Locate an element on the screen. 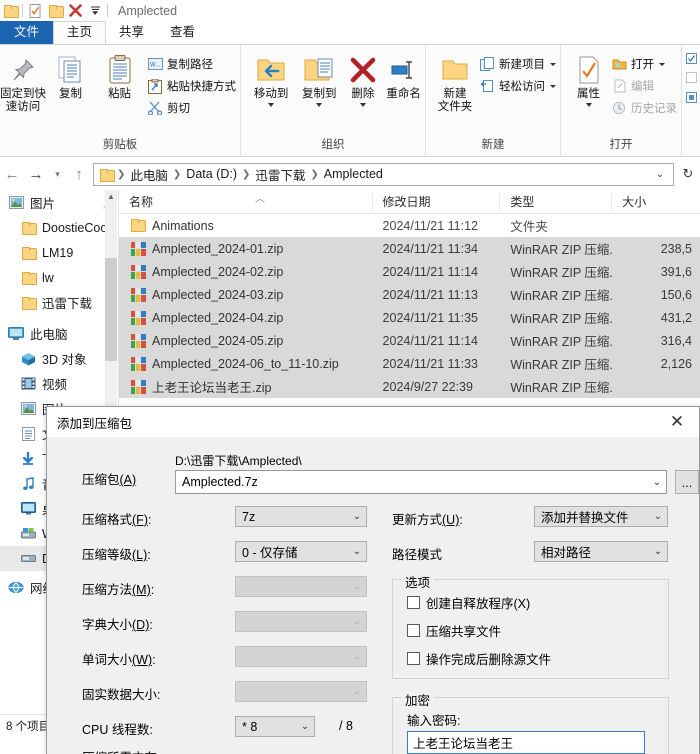 Image resolution: width=700 pixels, height=754 pixels. file-size: 2,126 is located at coordinates (676, 363).